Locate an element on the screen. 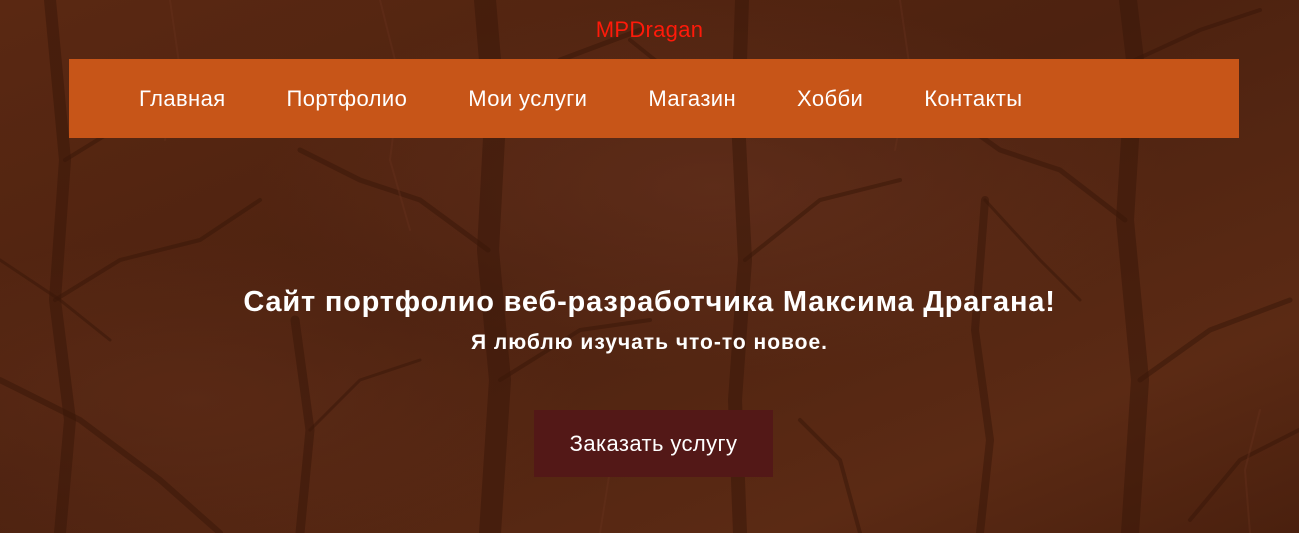 Image resolution: width=1299 pixels, height=533 pixels. nav-item-services: Мои услуги is located at coordinates (527, 99).